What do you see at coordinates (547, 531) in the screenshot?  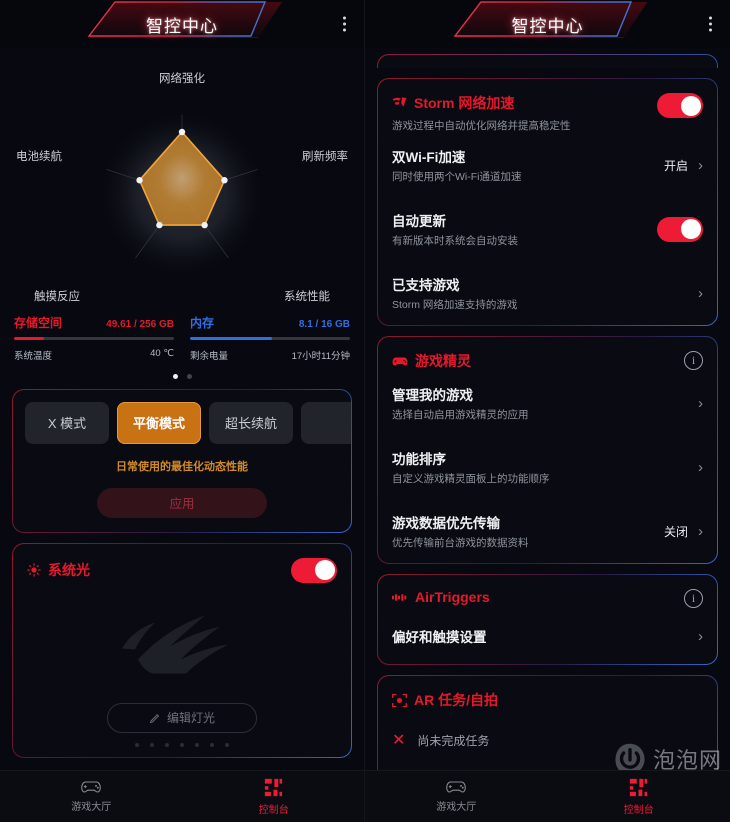 I see `row-game-data-priority: 游戏数据优先传输 优先传输前台游戏的数据资料 关闭 ›` at bounding box center [547, 531].